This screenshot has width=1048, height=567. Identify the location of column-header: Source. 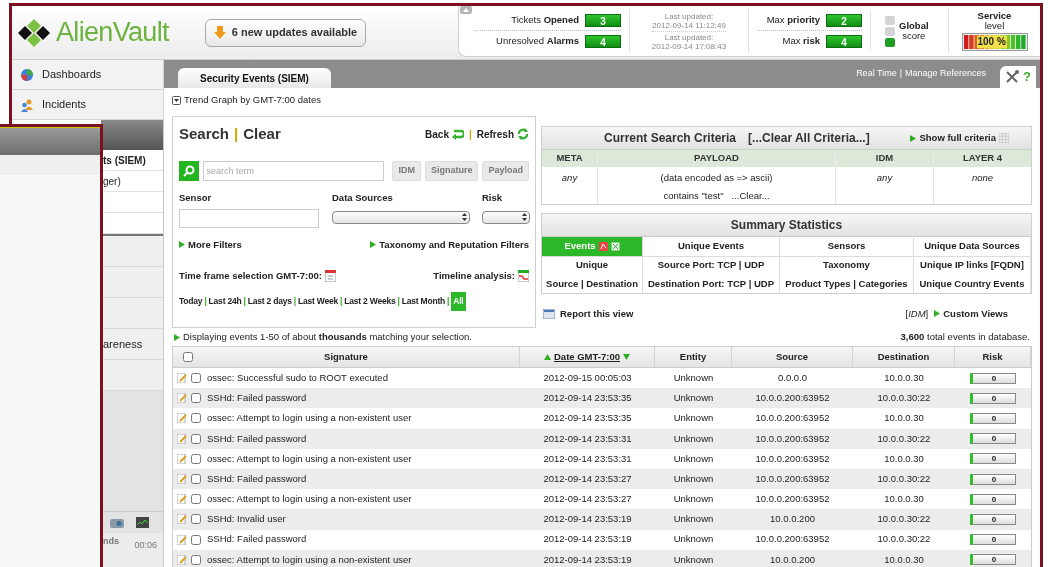
(792, 357).